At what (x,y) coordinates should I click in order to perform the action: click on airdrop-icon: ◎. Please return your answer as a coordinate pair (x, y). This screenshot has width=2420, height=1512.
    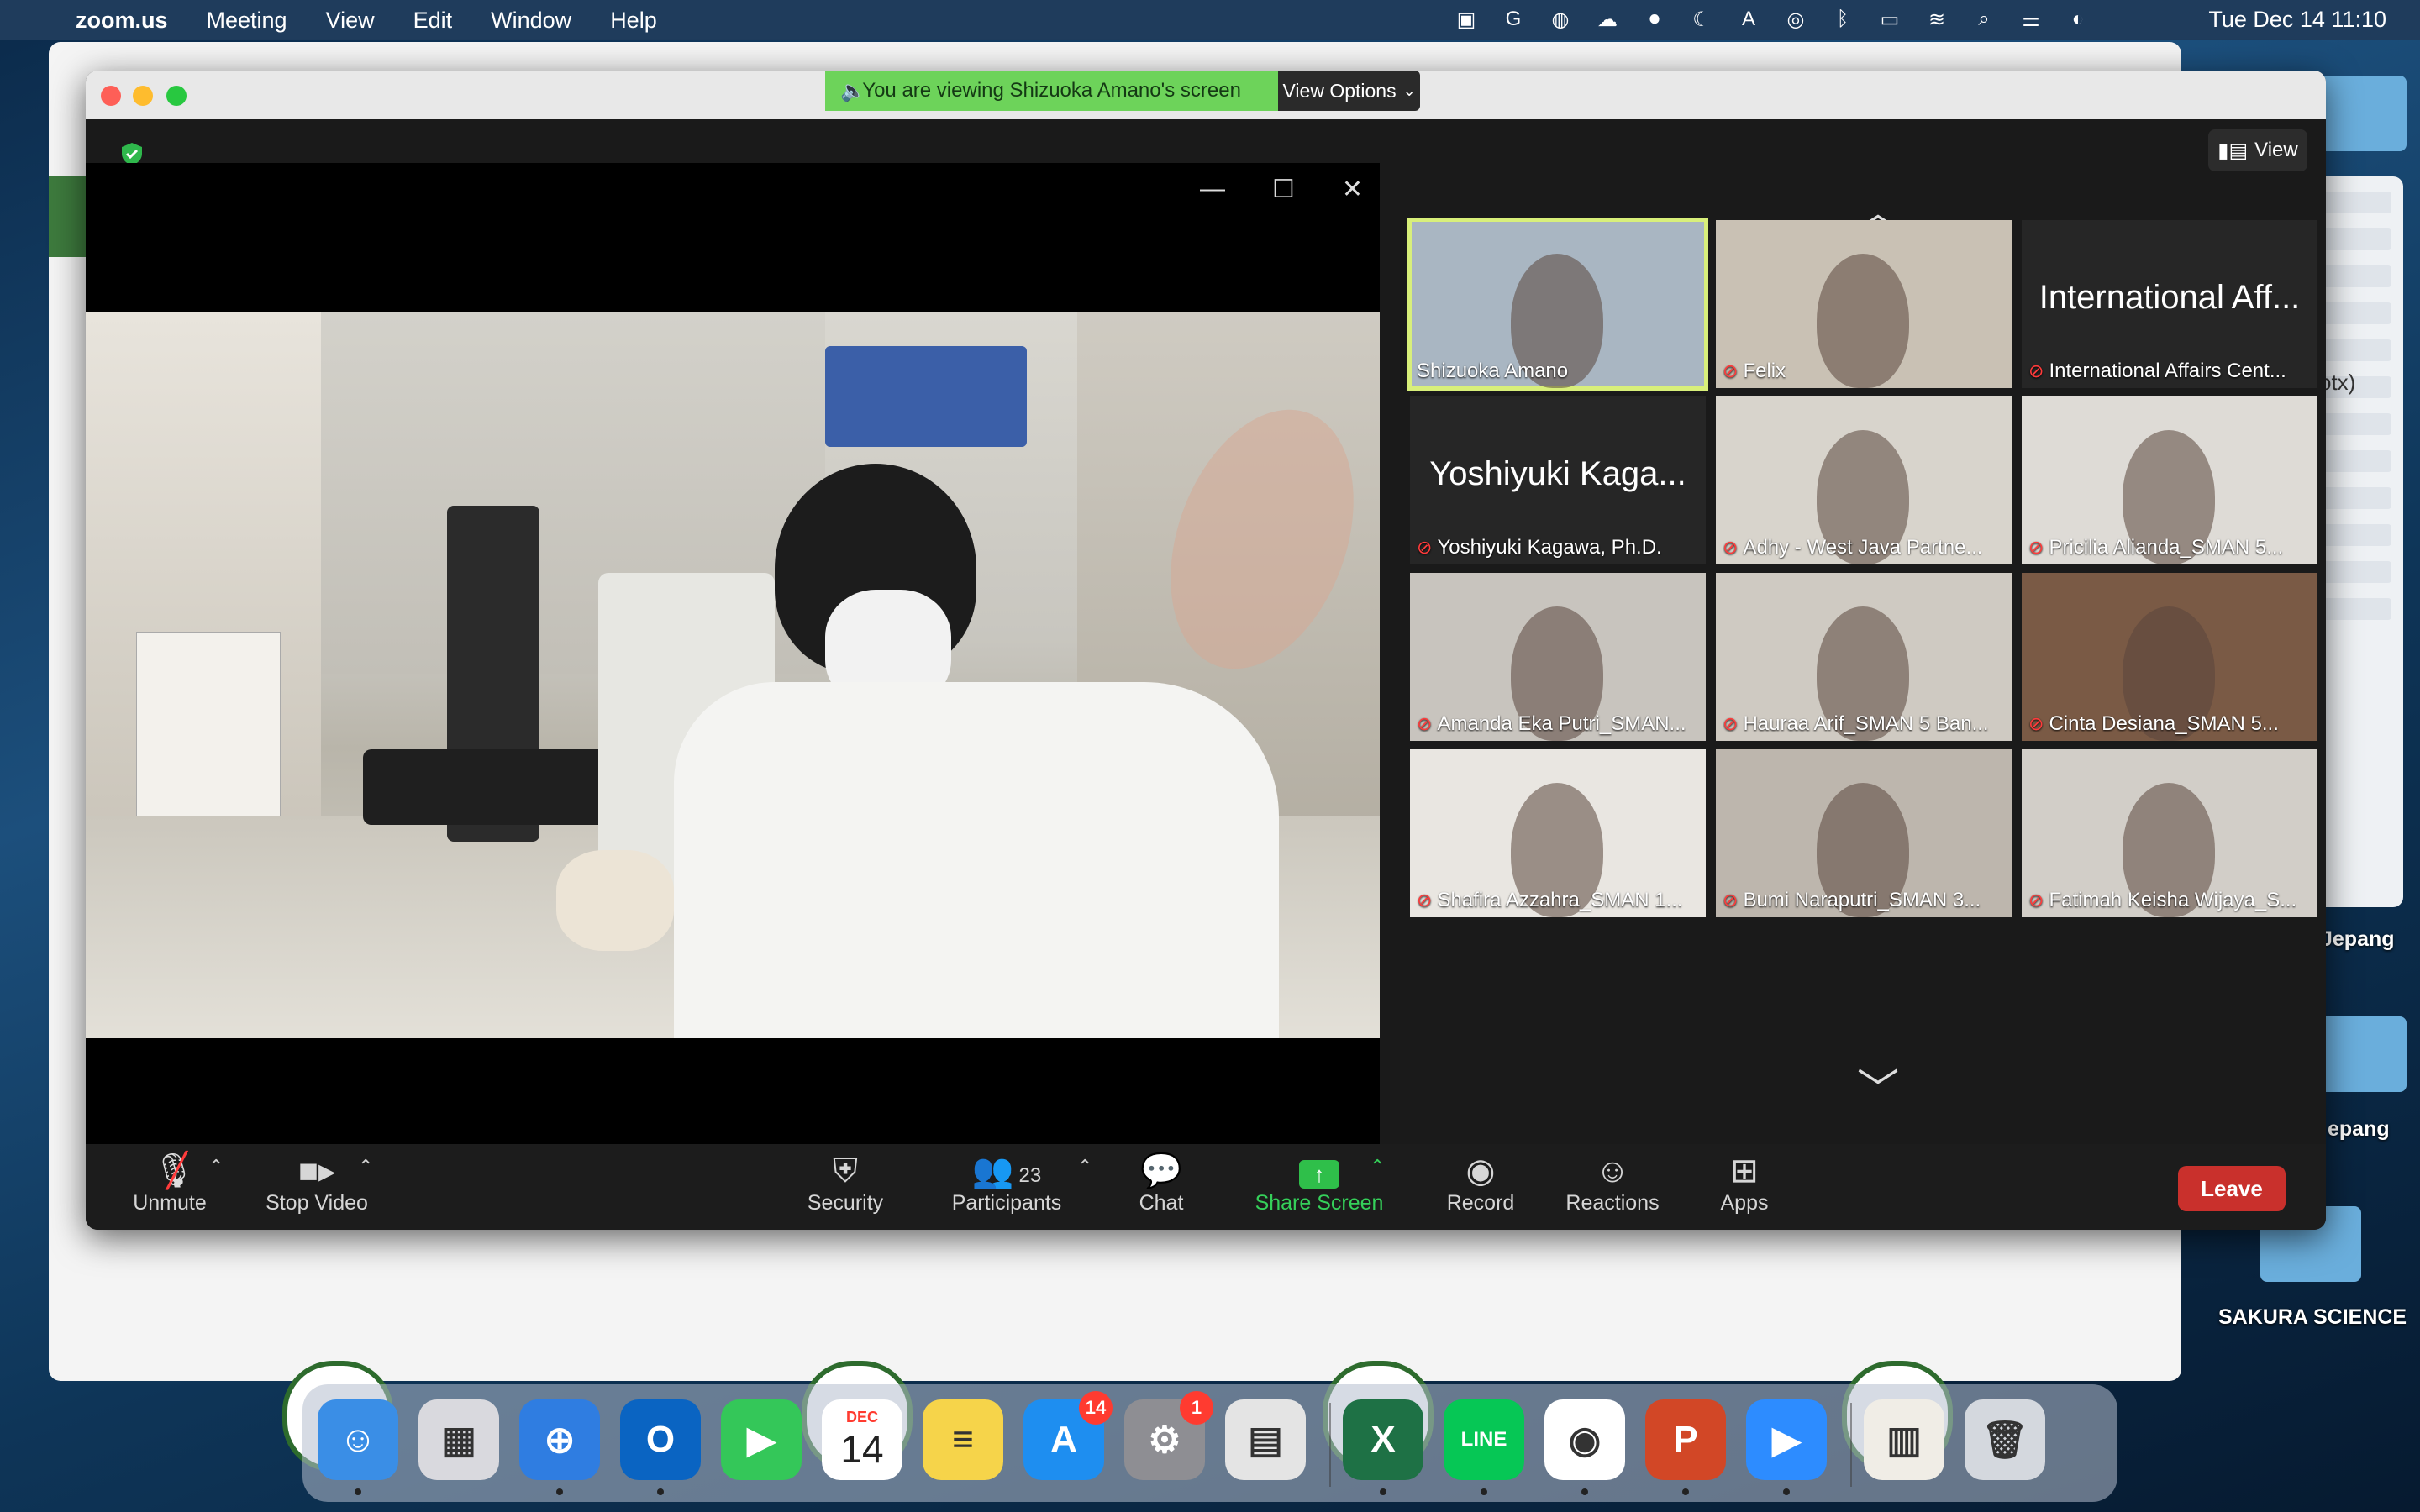
    Looking at the image, I should click on (1796, 19).